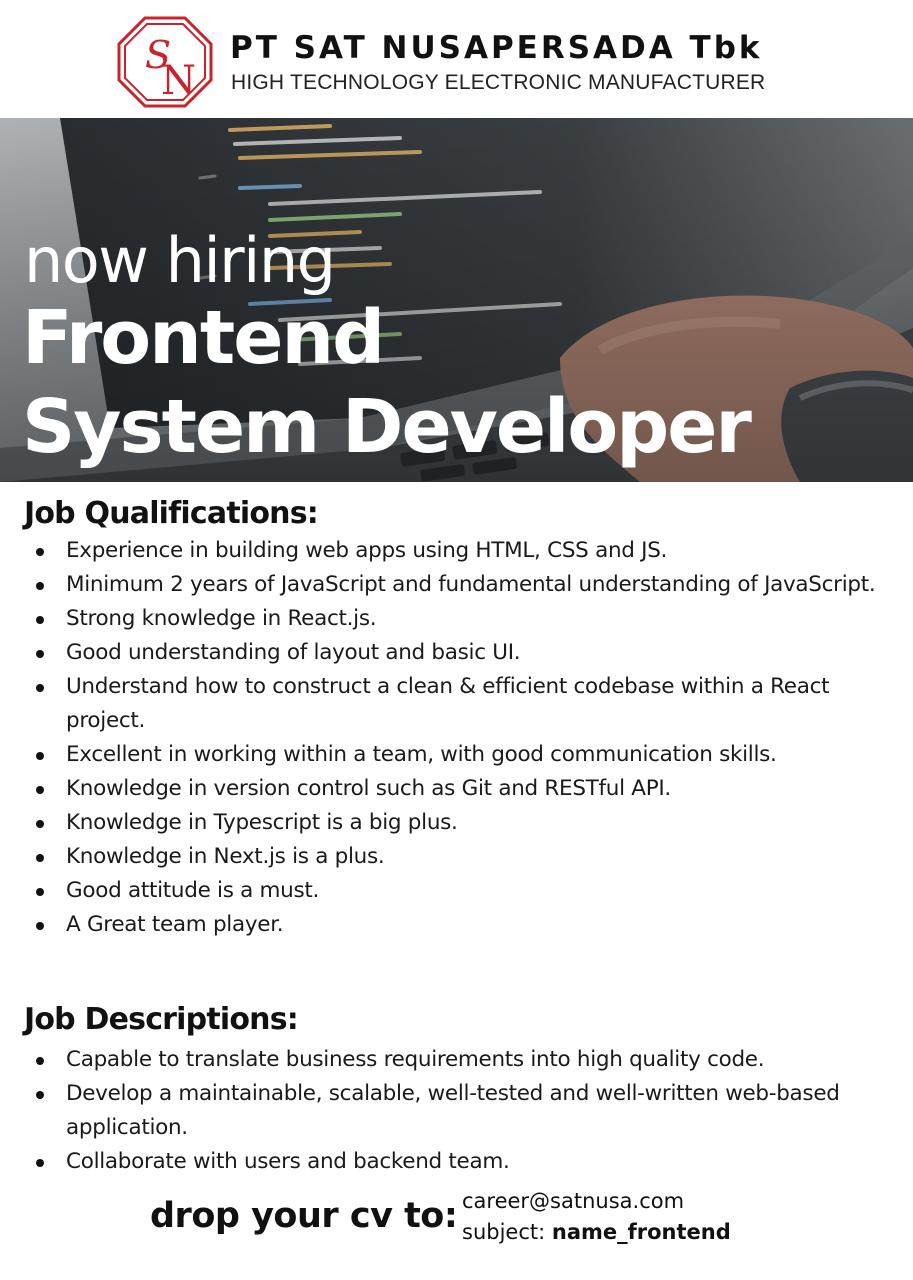 The image size is (913, 1280). I want to click on company-name: PT SAT NUSAPERSADA Tbk, so click(496, 48).